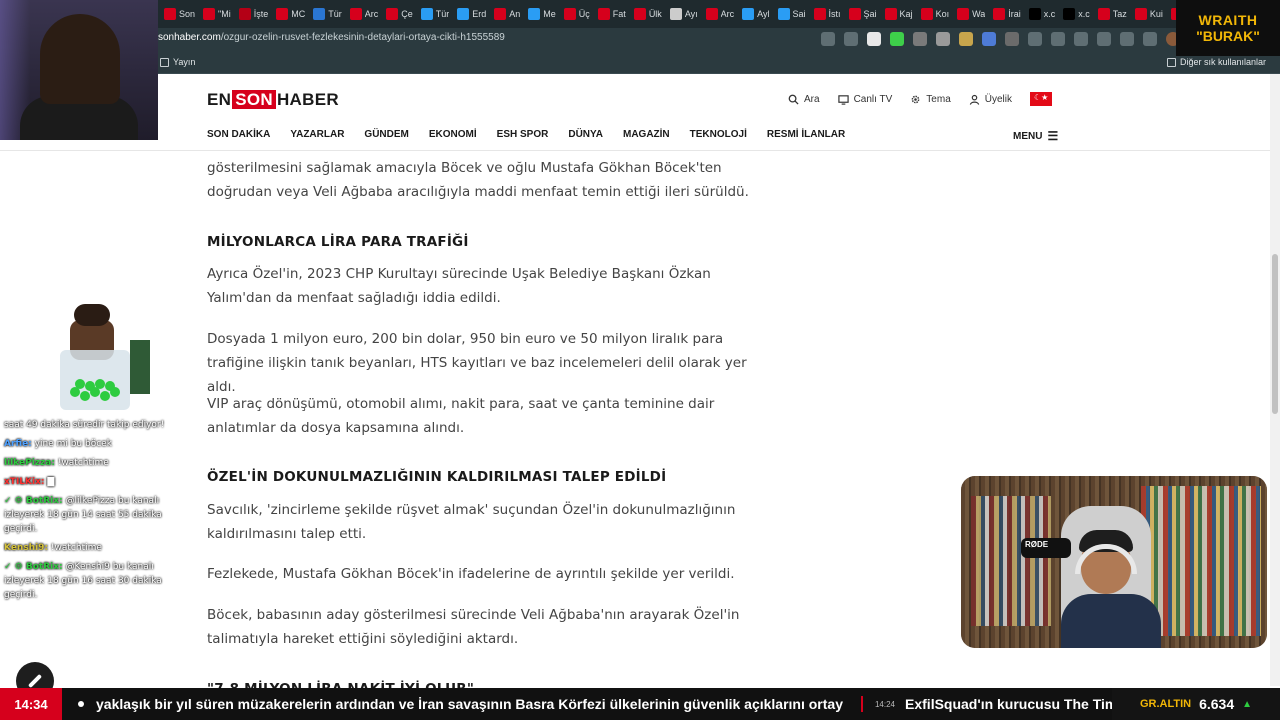 This screenshot has height=720, width=1280. What do you see at coordinates (851, 39) in the screenshot?
I see `reader-icon` at bounding box center [851, 39].